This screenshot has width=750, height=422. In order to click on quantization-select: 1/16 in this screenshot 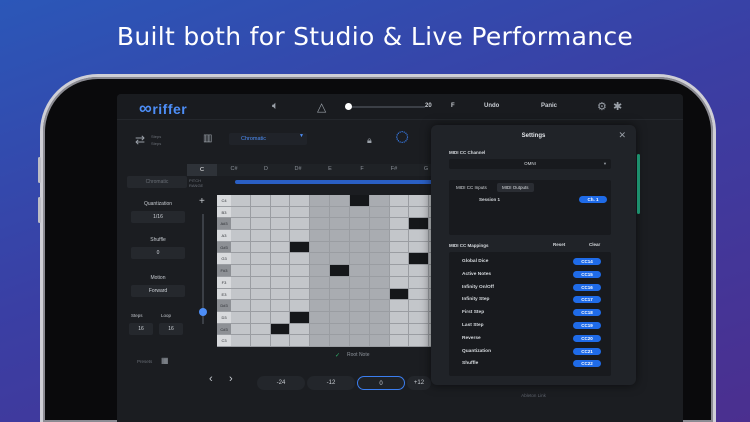, I will do `click(158, 217)`.